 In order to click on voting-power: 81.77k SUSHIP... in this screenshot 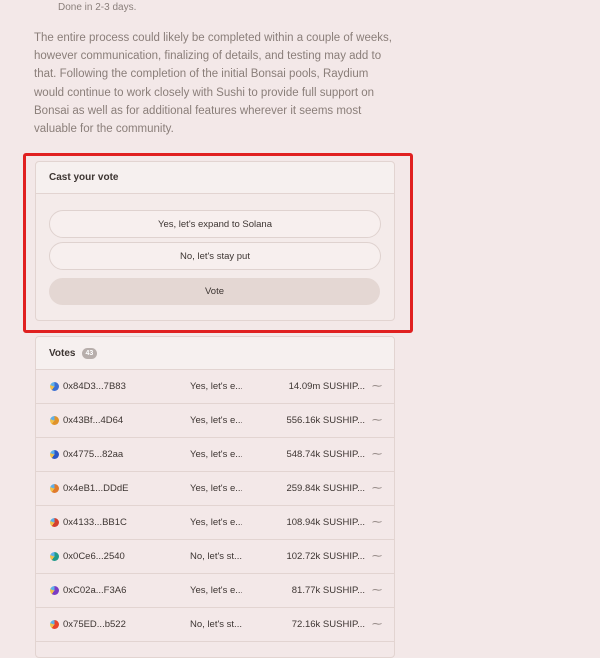, I will do `click(328, 590)`.